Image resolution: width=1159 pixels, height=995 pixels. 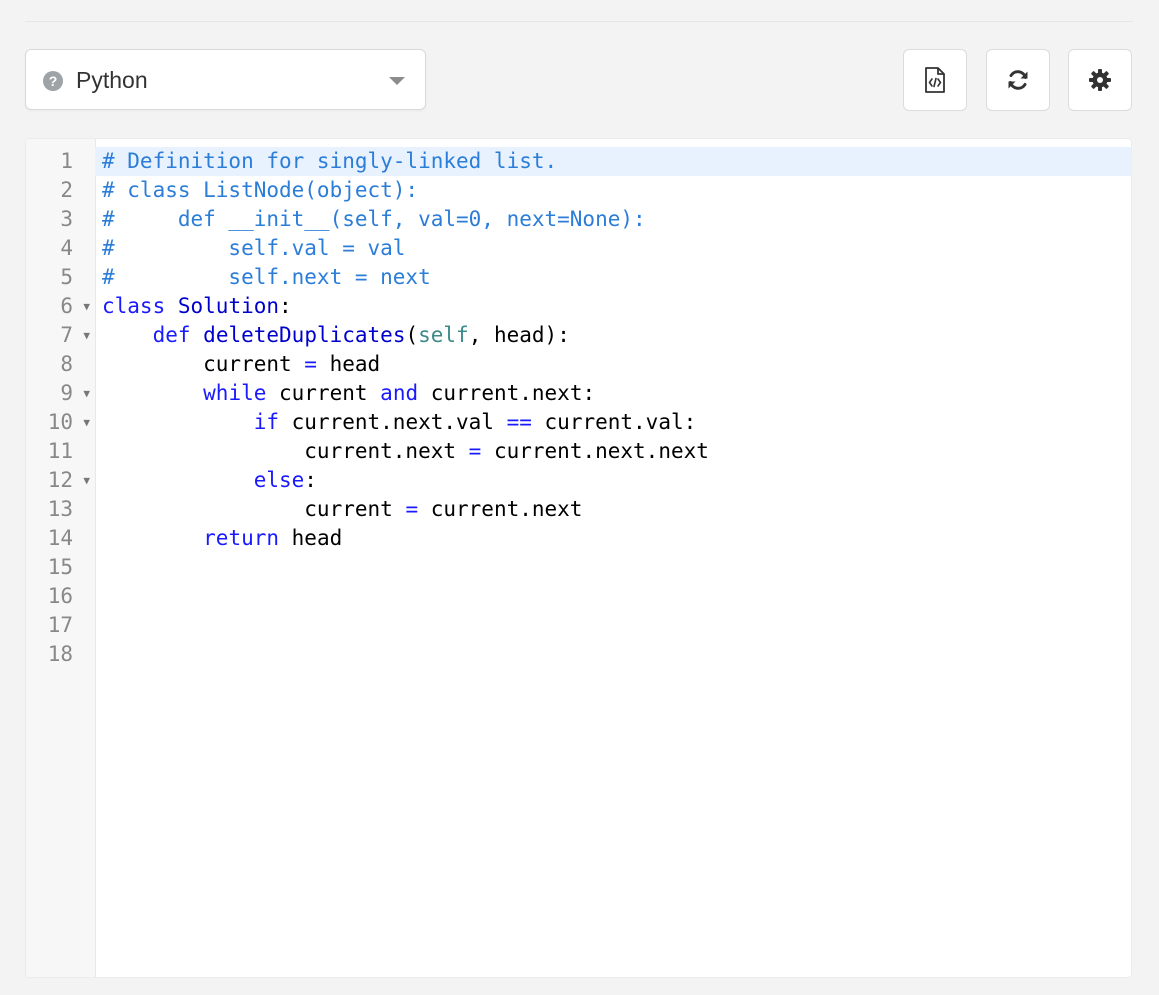 I want to click on line-number: 13, so click(x=60, y=509).